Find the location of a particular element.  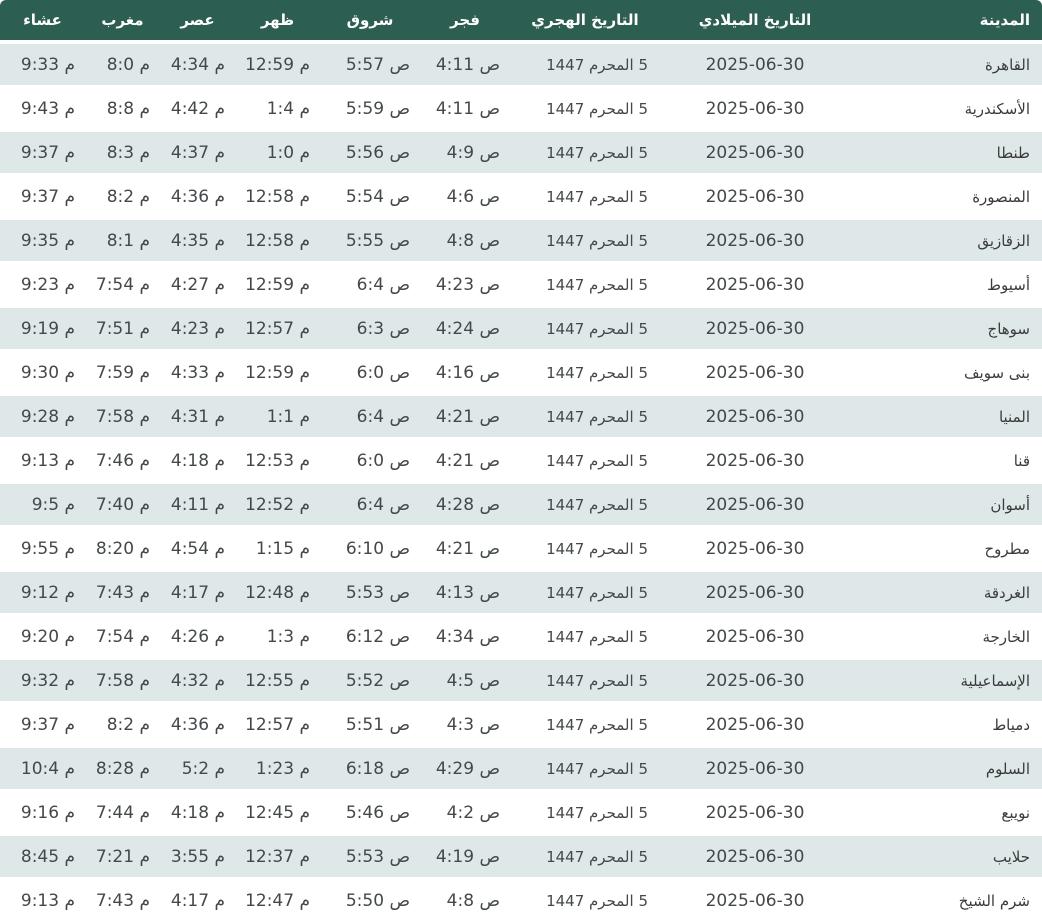

fajr-cell: 4:28 ص is located at coordinates (465, 506).